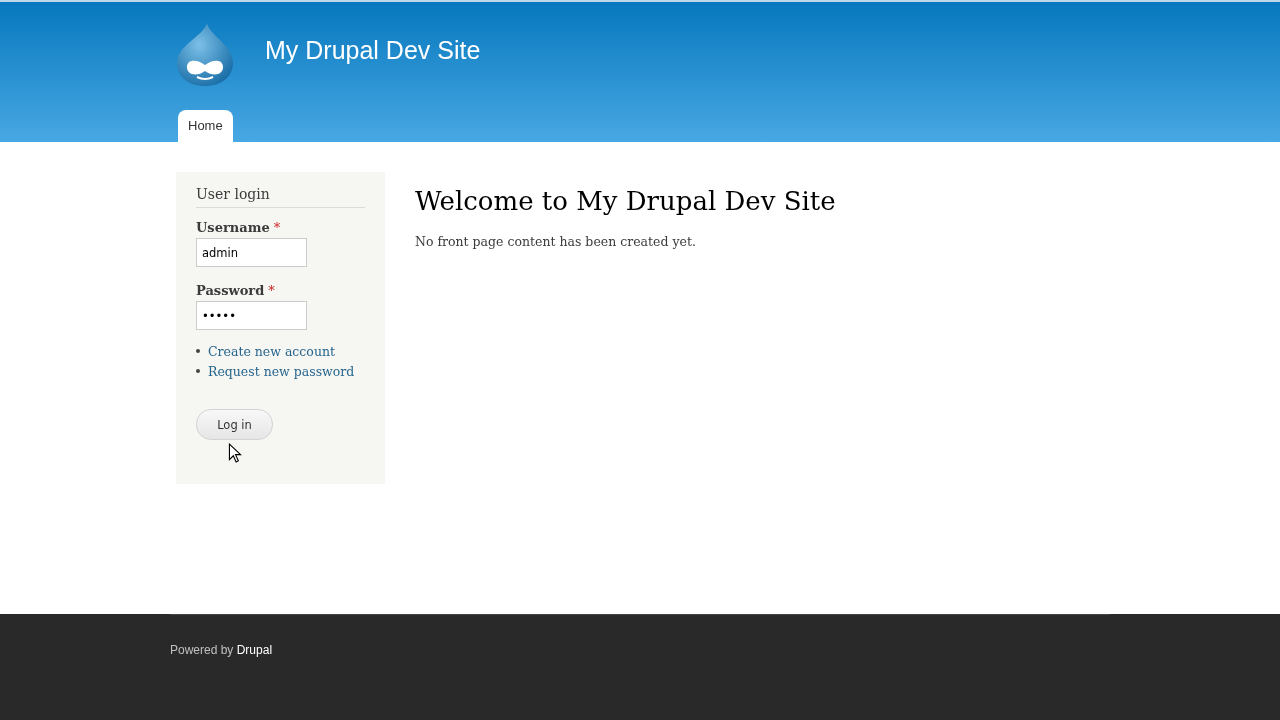 Image resolution: width=1280 pixels, height=720 pixels. What do you see at coordinates (254, 650) in the screenshot?
I see `drupal-link: Drupal` at bounding box center [254, 650].